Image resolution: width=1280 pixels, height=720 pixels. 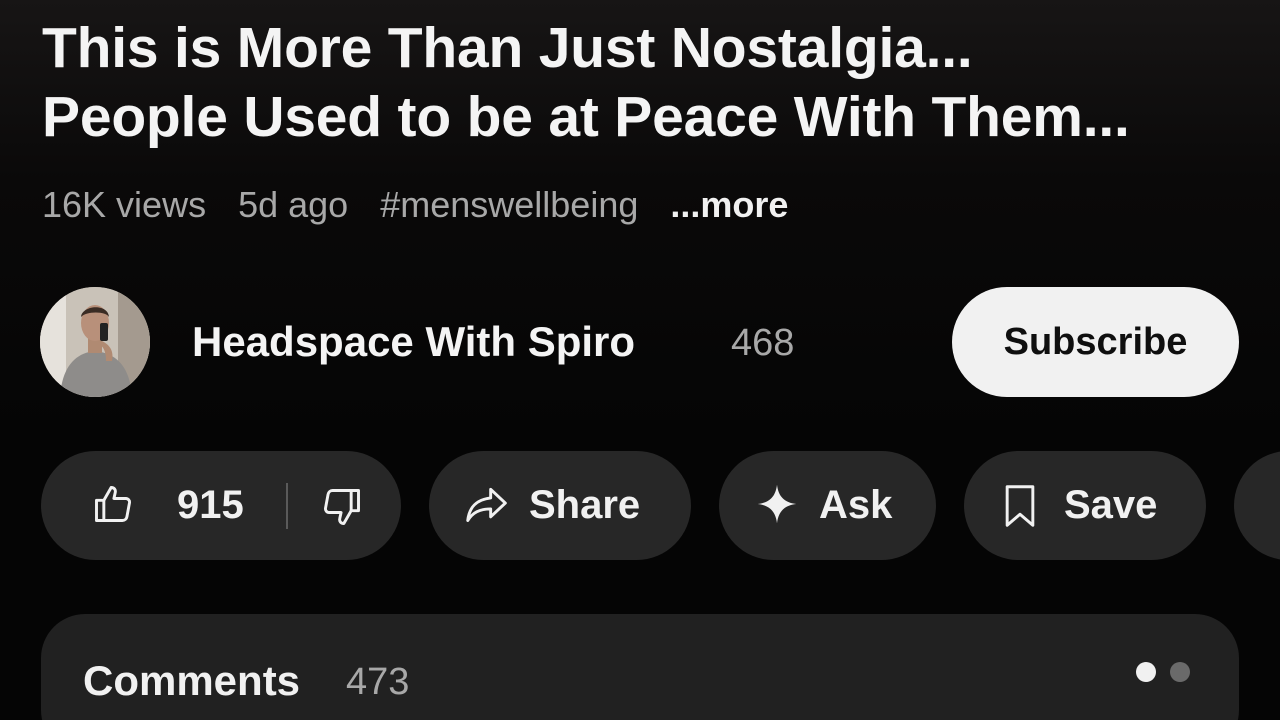 I want to click on channel-avatar-photo, so click(x=95, y=342).